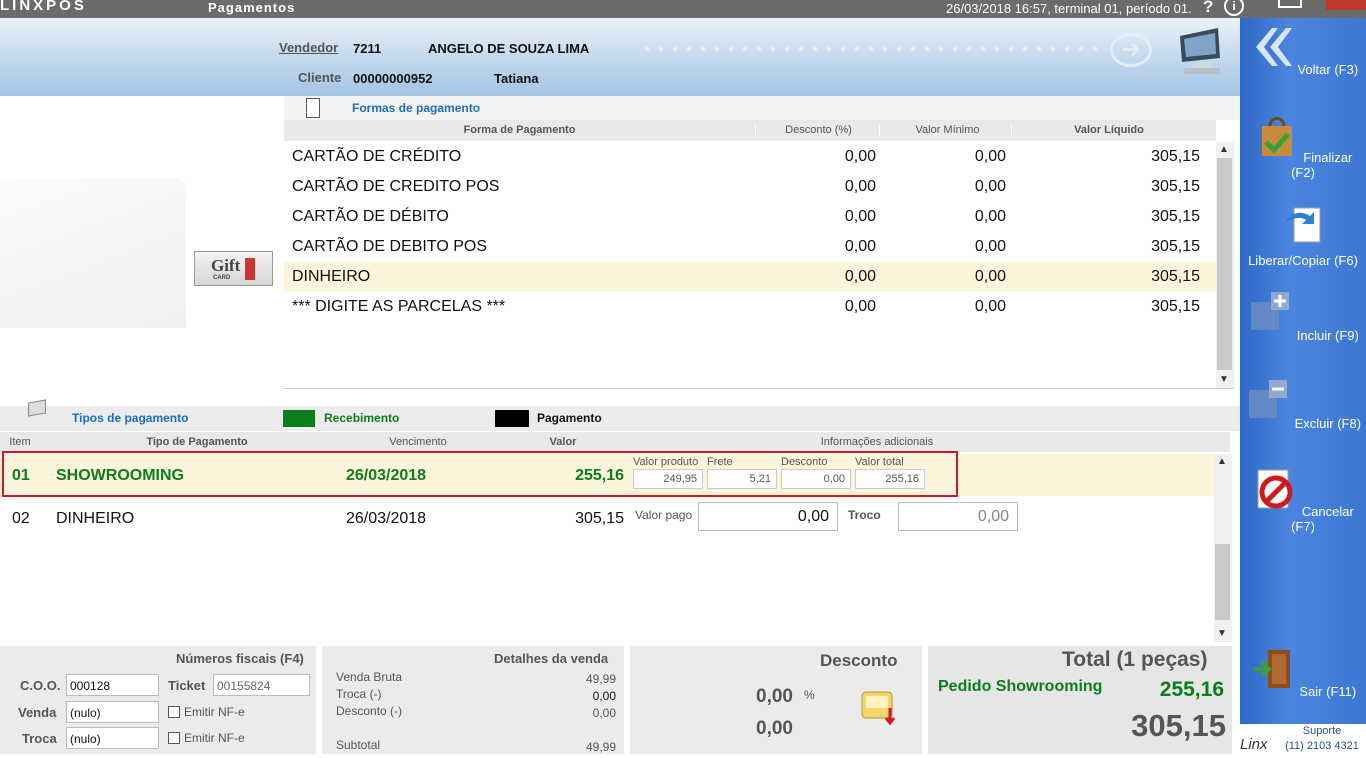 The height and width of the screenshot is (758, 1366). Describe the element at coordinates (377, 156) in the screenshot. I see `forma-name: CARTÃO DE CRÉDITO` at that location.